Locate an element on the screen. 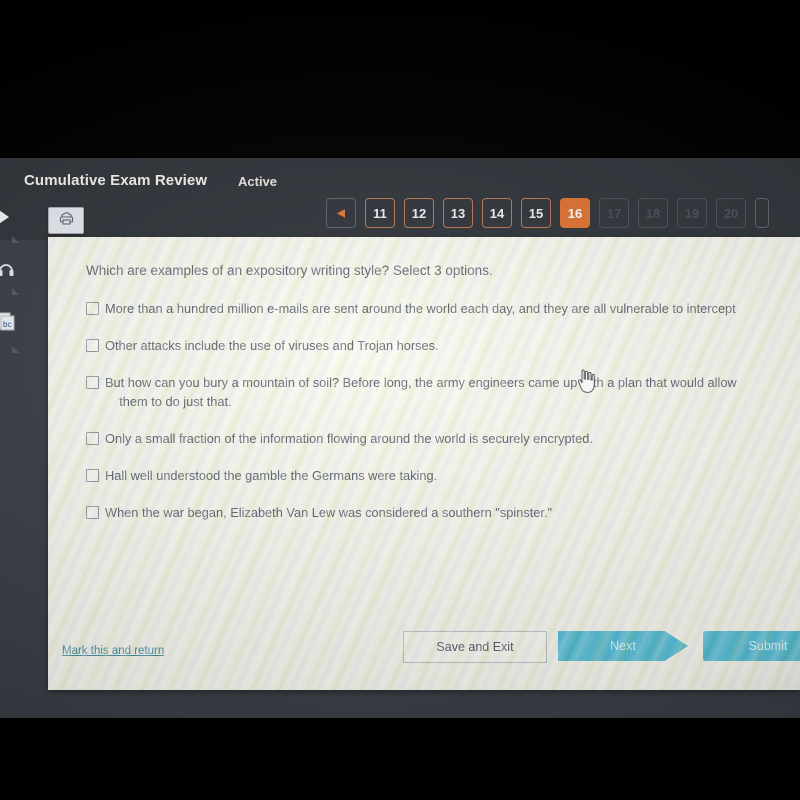  pagination: ◀ 11 12 13 14 15 16 17 18 19 20 is located at coordinates (547, 213).